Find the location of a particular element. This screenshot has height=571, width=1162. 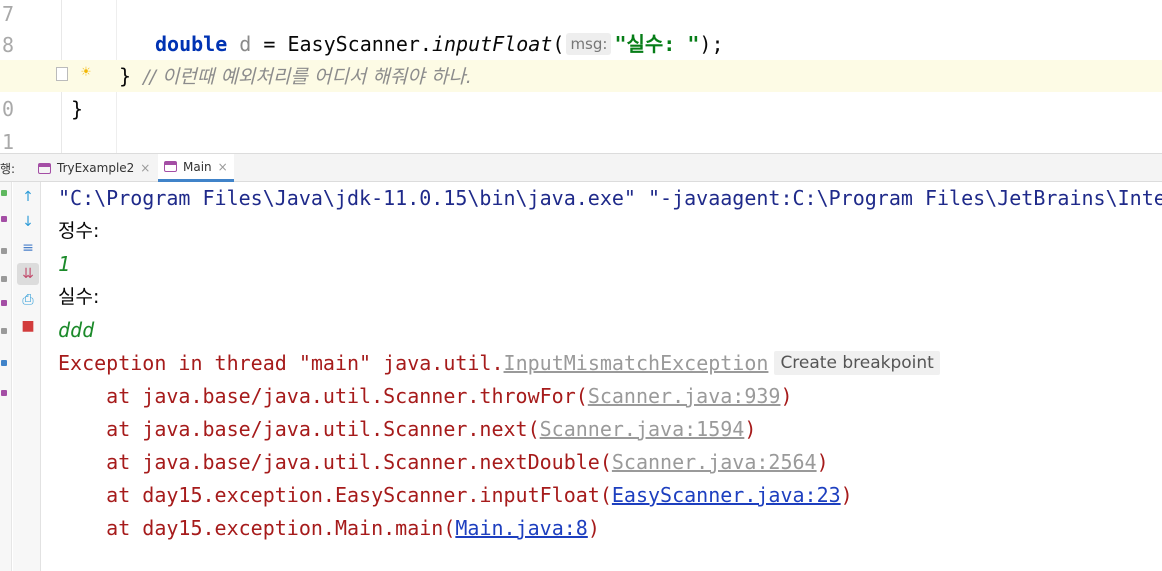

code-comment: // 이런때 예외처리를 어디서 해줘야 하나. is located at coordinates (307, 77).